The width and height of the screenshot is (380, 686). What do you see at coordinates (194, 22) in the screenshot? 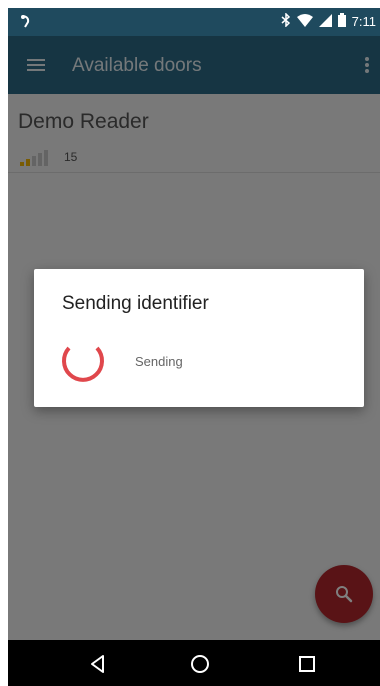
I see `status-bar: 7:11` at bounding box center [194, 22].